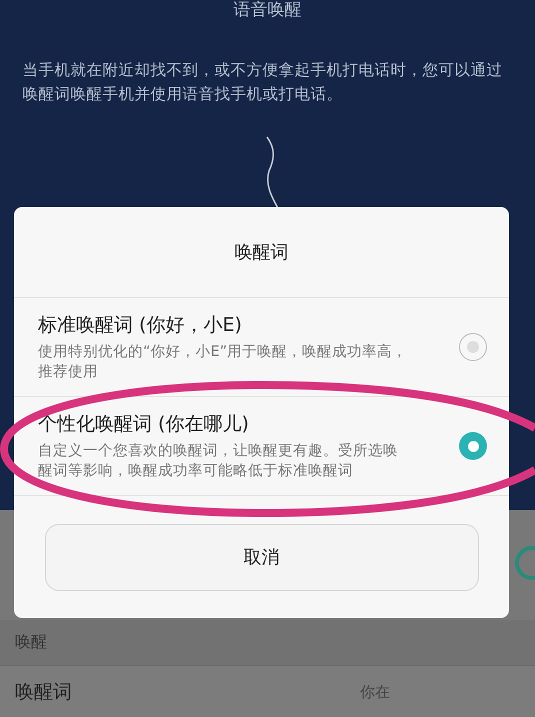  What do you see at coordinates (375, 692) in the screenshot?
I see `setting-value: 你在` at bounding box center [375, 692].